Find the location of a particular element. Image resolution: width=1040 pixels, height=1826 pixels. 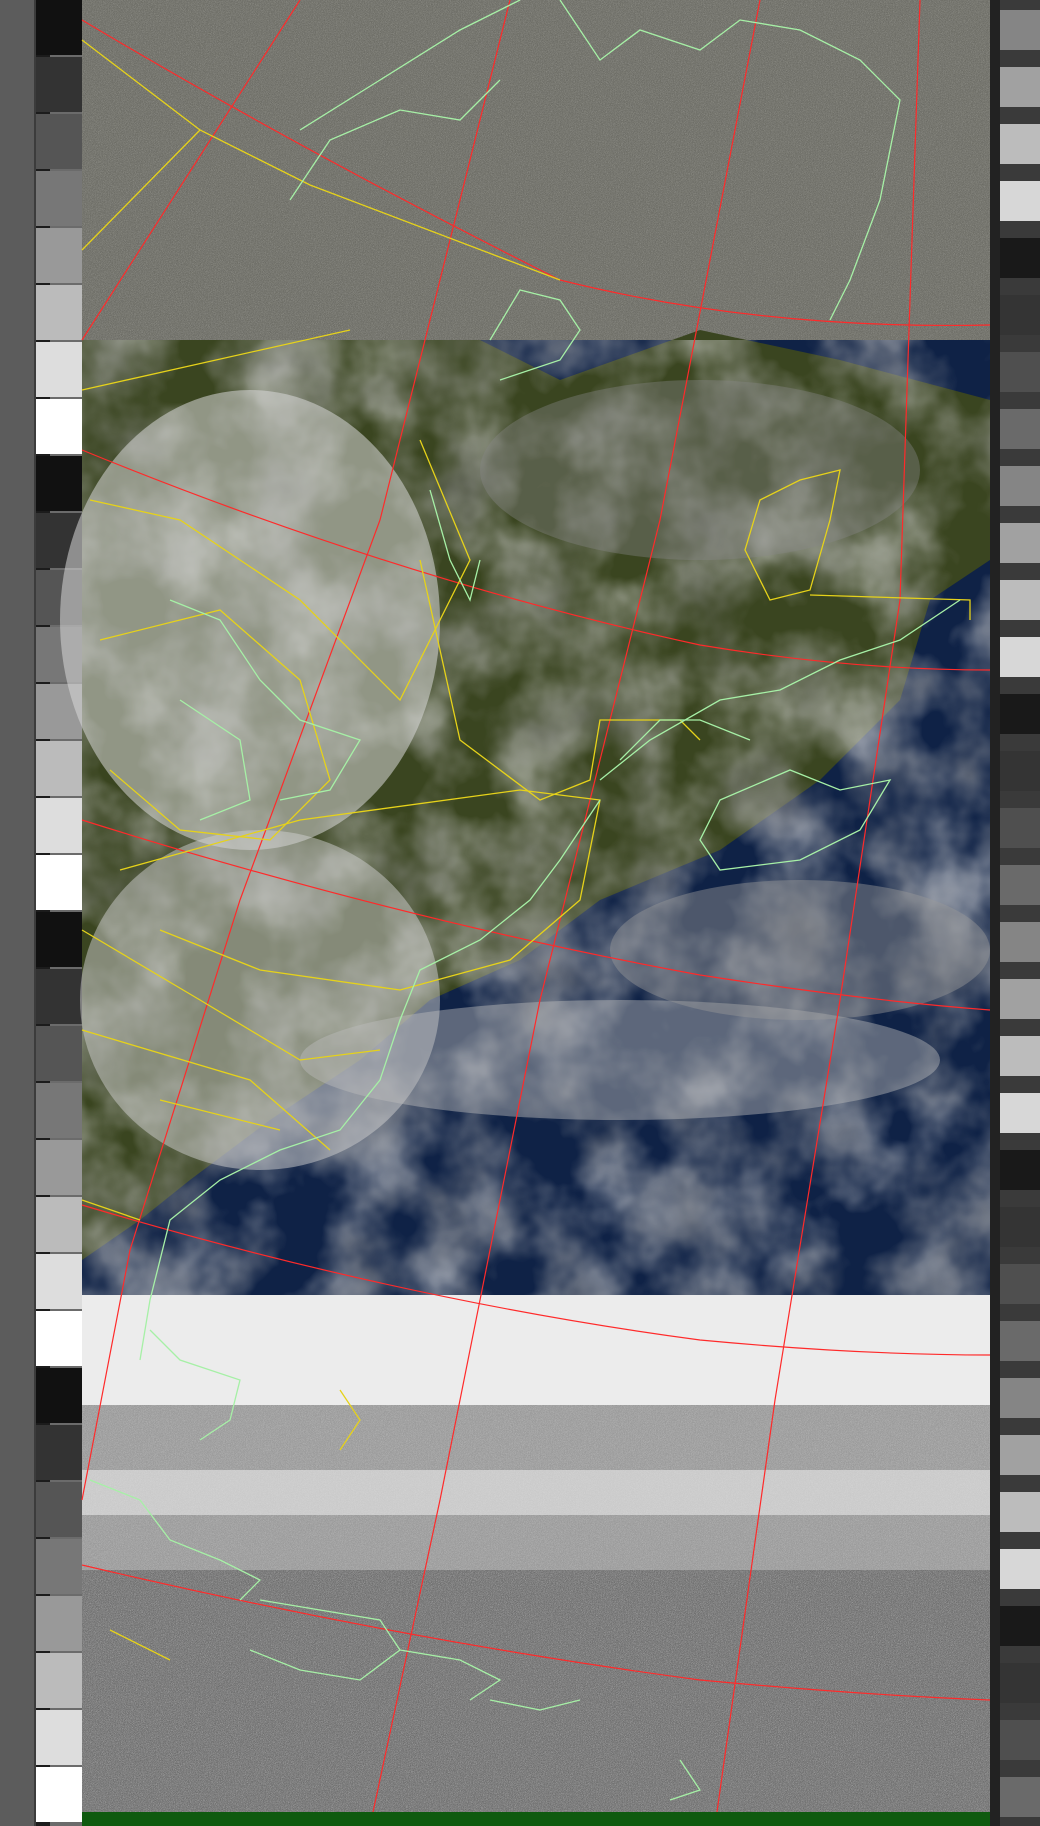

left-calibration-strip is located at coordinates (41, 913).